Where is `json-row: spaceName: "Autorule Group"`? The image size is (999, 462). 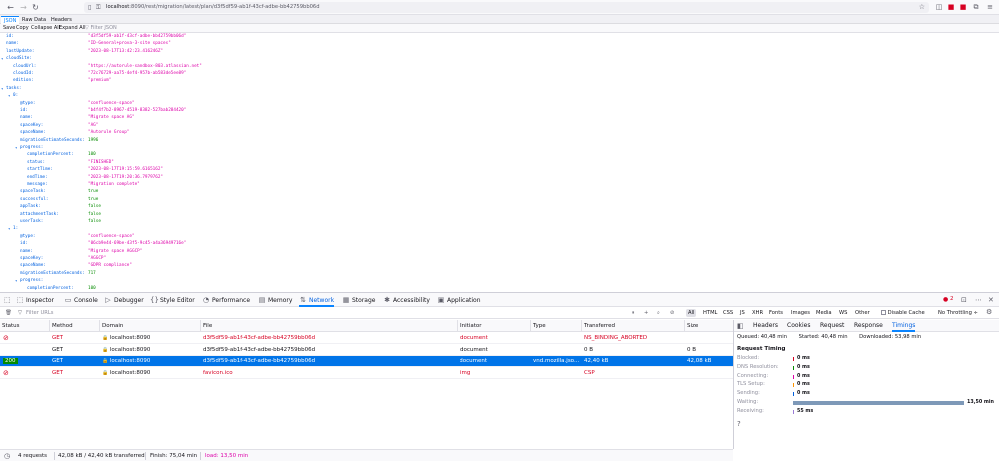
json-row: spaceName: "Autorule Group" is located at coordinates (499, 132).